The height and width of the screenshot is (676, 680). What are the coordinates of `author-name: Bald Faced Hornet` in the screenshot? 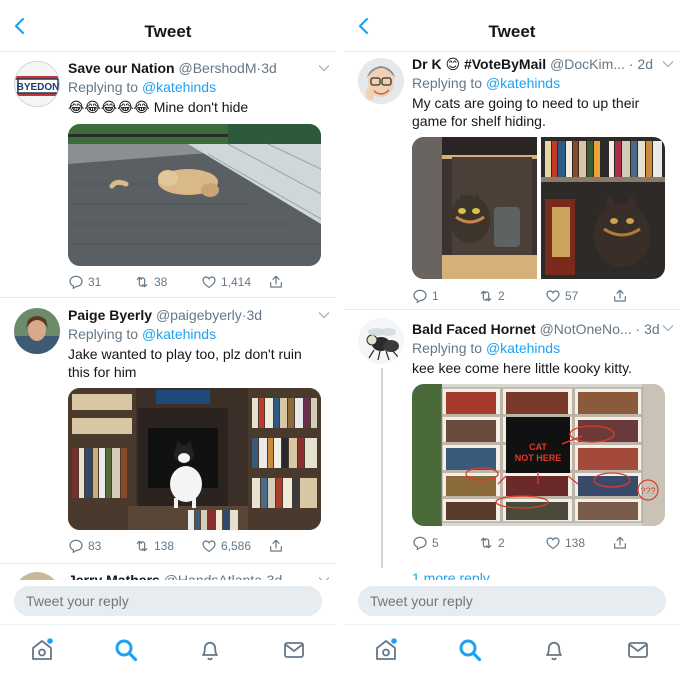 It's located at (474, 329).